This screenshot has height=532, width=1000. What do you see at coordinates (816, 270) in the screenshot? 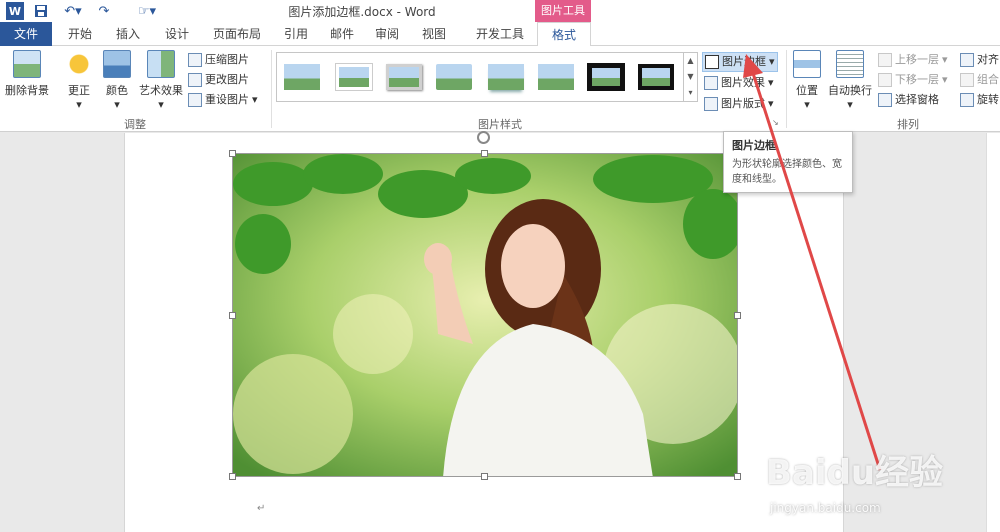
I see `annotation-arrow-line` at bounding box center [816, 270].